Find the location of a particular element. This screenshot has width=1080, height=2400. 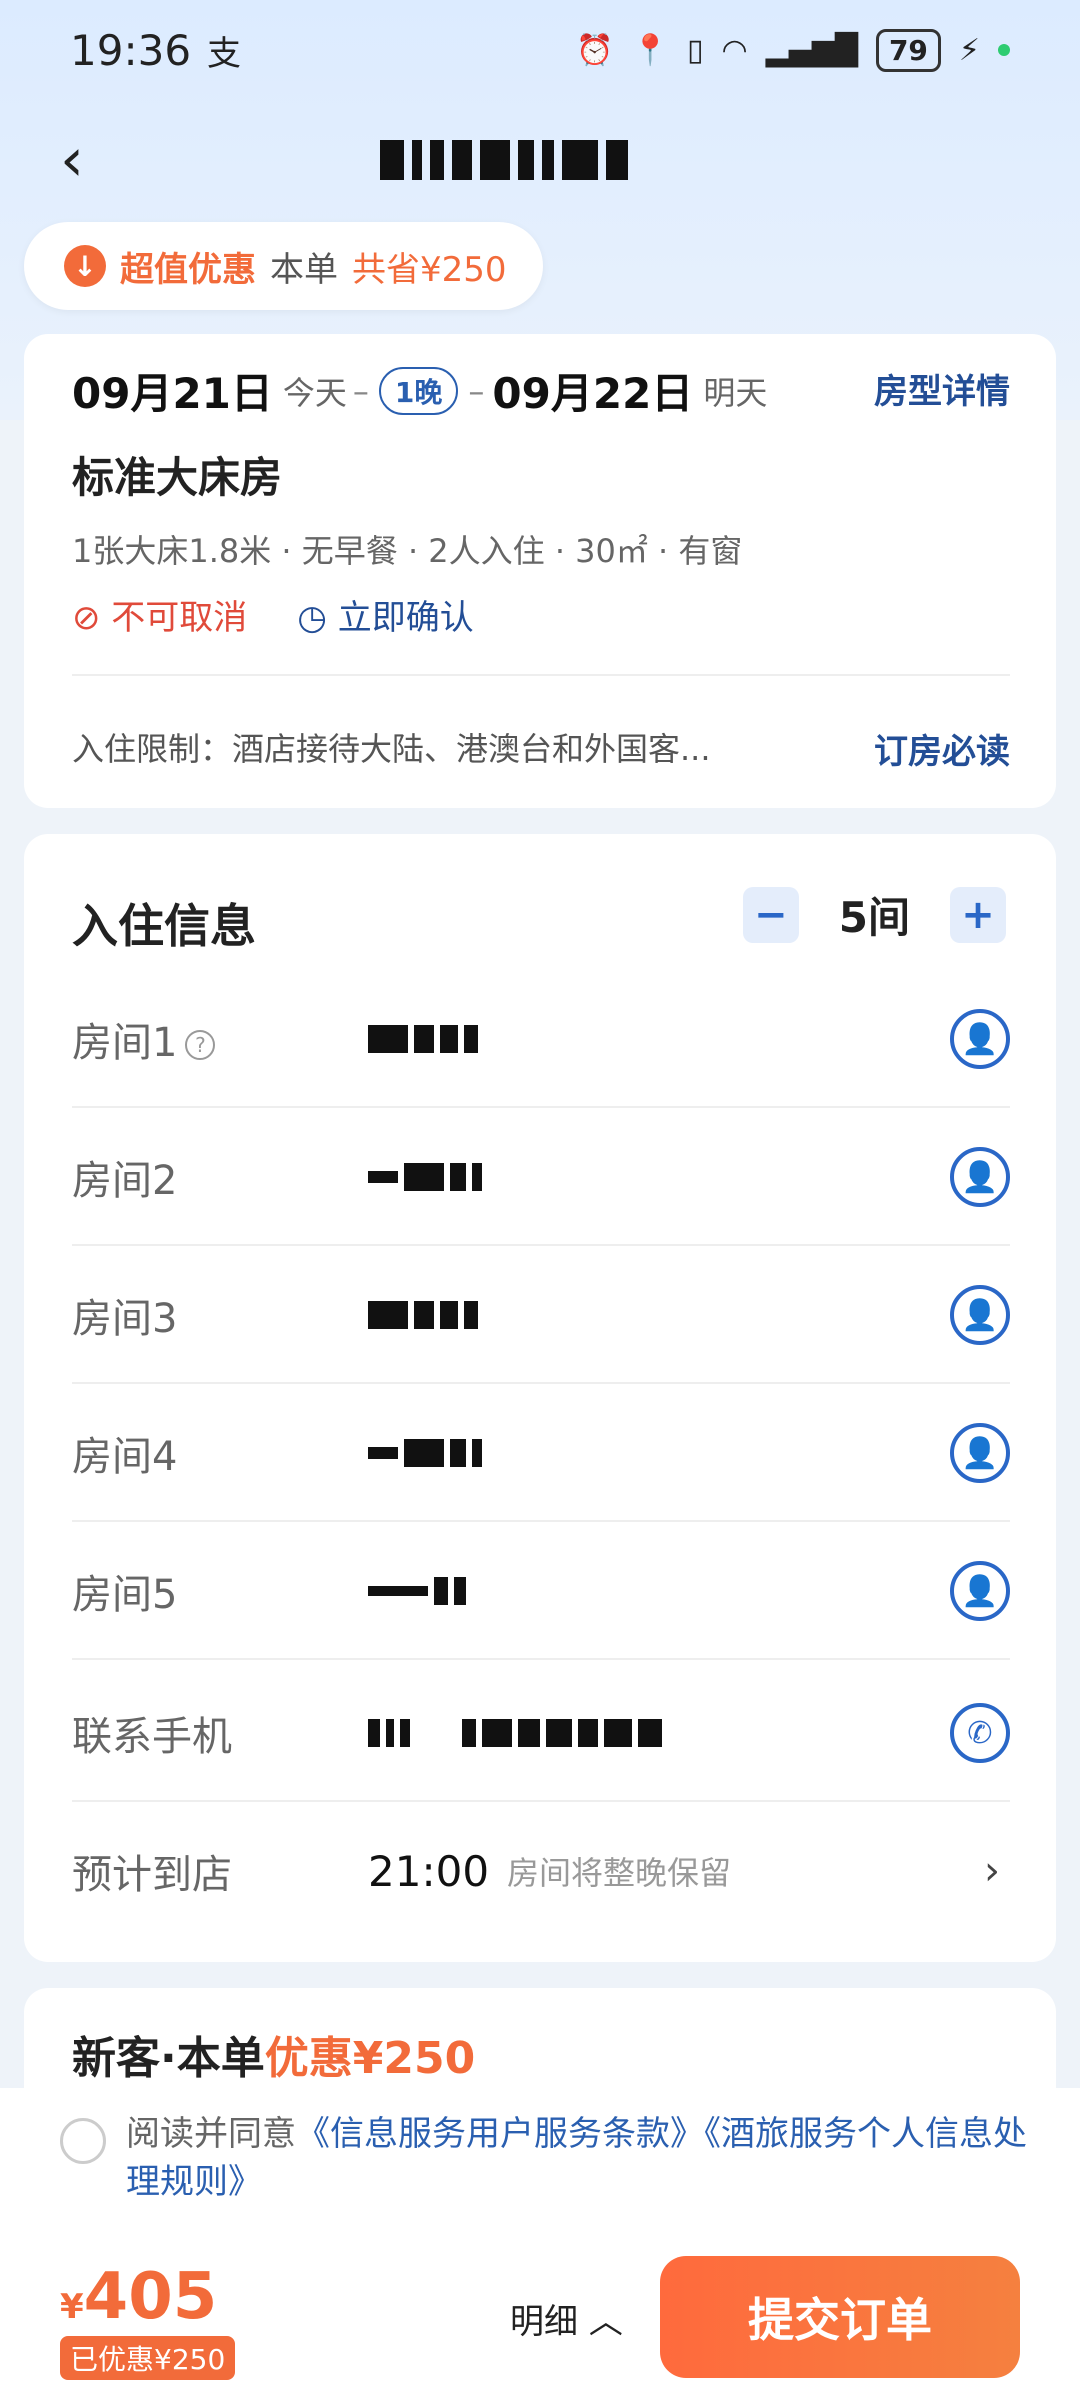

nav-bar: ‹ is located at coordinates (540, 160).